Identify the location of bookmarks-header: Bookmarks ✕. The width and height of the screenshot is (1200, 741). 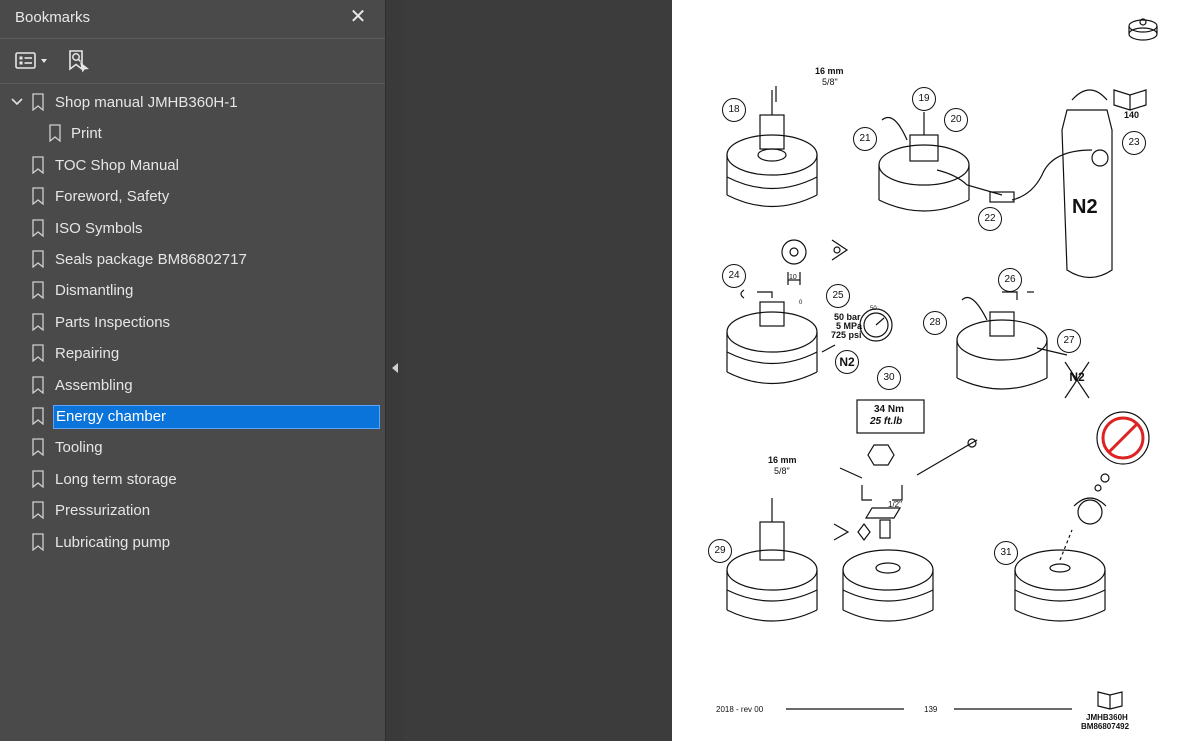
(192, 19).